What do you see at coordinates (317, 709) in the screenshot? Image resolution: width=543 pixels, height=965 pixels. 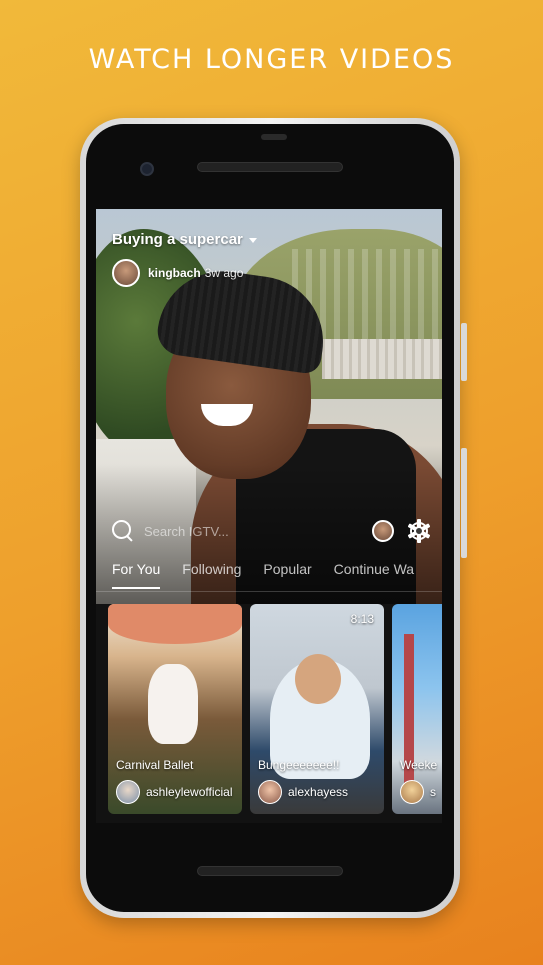 I see `video-card: 8:13 Bungeeeeeee!! alexhayess` at bounding box center [317, 709].